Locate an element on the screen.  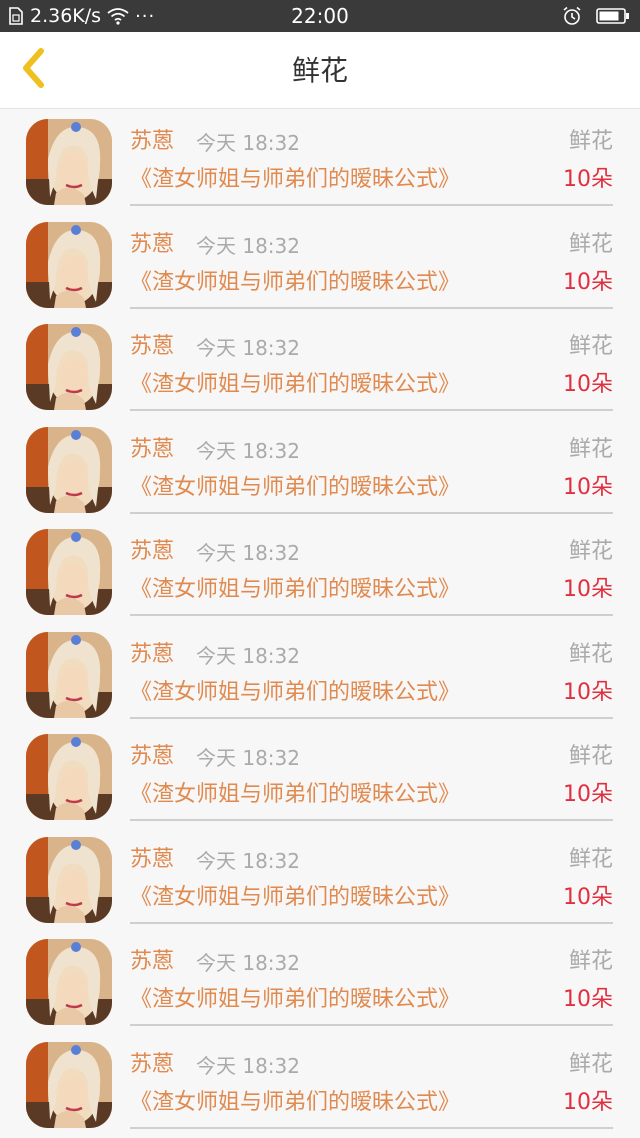
status-right is located at coordinates (596, 16).